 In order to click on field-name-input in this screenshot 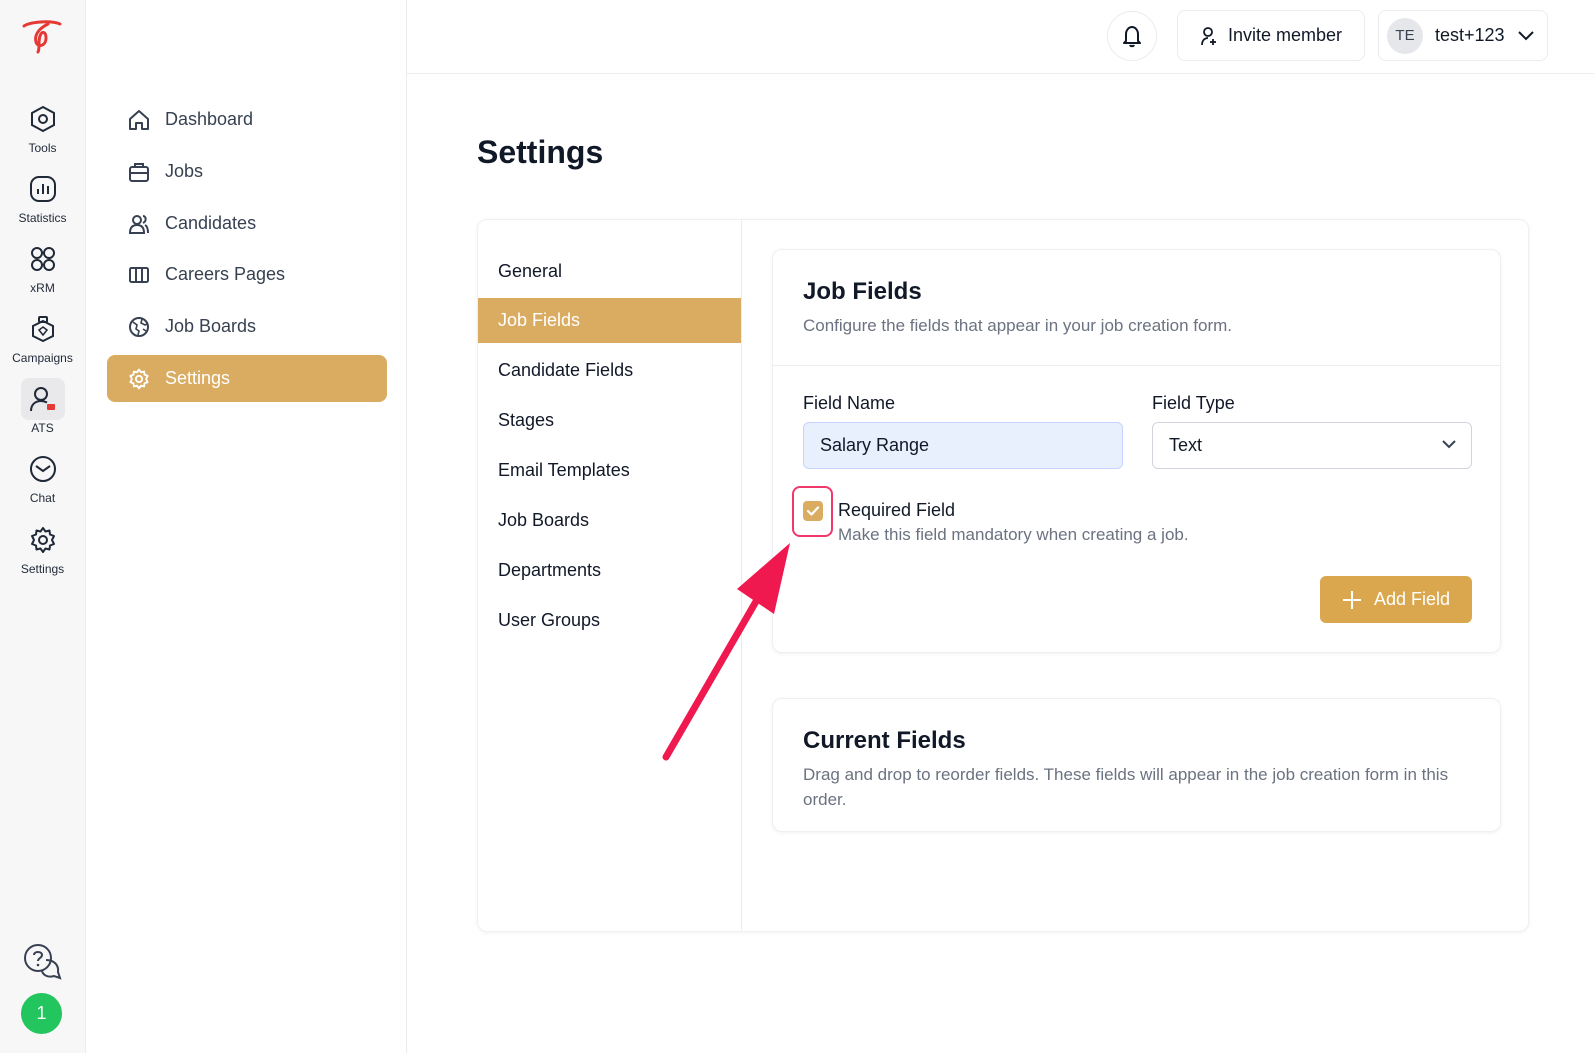, I will do `click(963, 445)`.